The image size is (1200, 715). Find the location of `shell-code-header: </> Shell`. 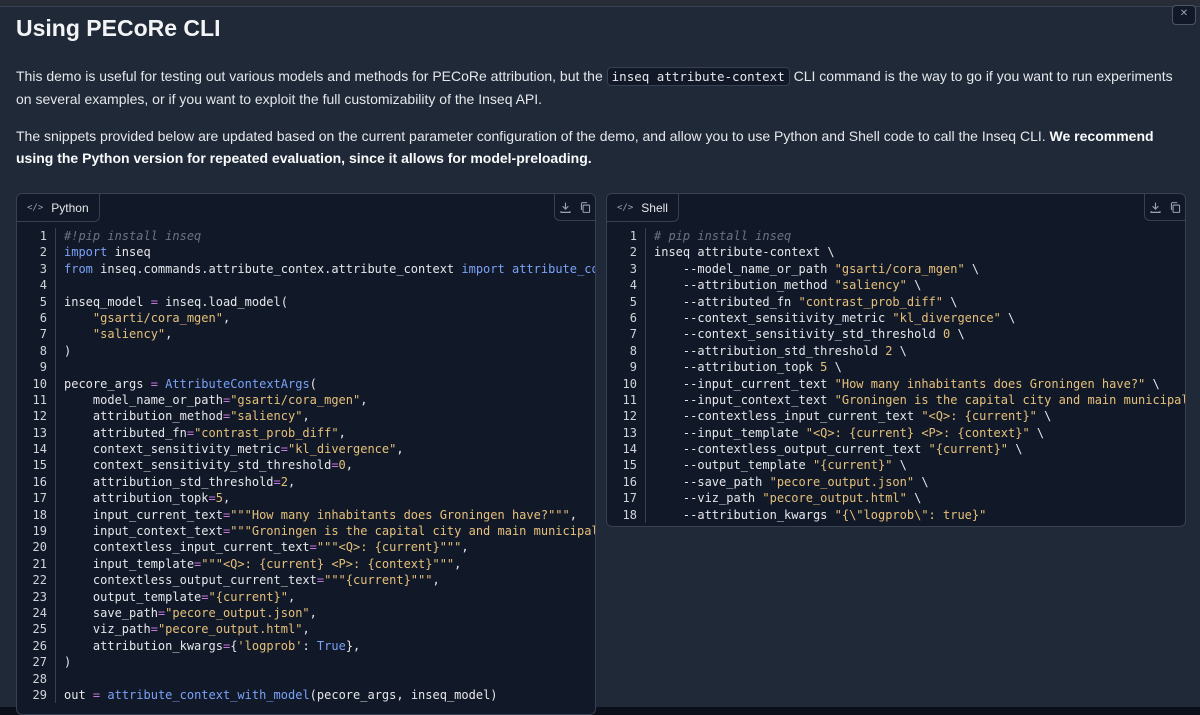

shell-code-header: </> Shell is located at coordinates (896, 208).